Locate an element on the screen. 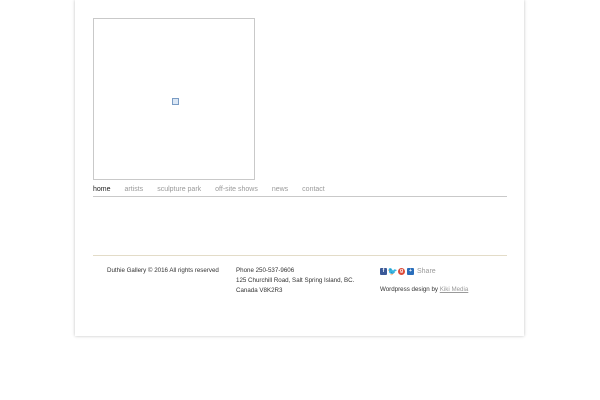 The width and height of the screenshot is (600, 400). nav-item-contact: contact is located at coordinates (313, 189).